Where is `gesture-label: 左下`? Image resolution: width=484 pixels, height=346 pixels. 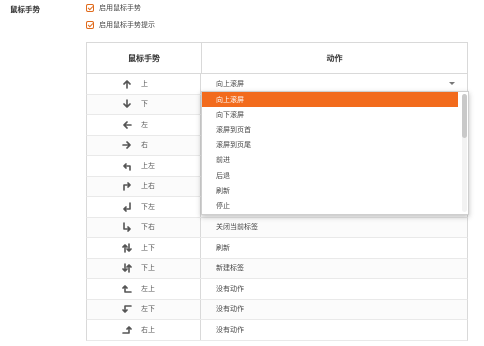 gesture-label: 左下 is located at coordinates (148, 309).